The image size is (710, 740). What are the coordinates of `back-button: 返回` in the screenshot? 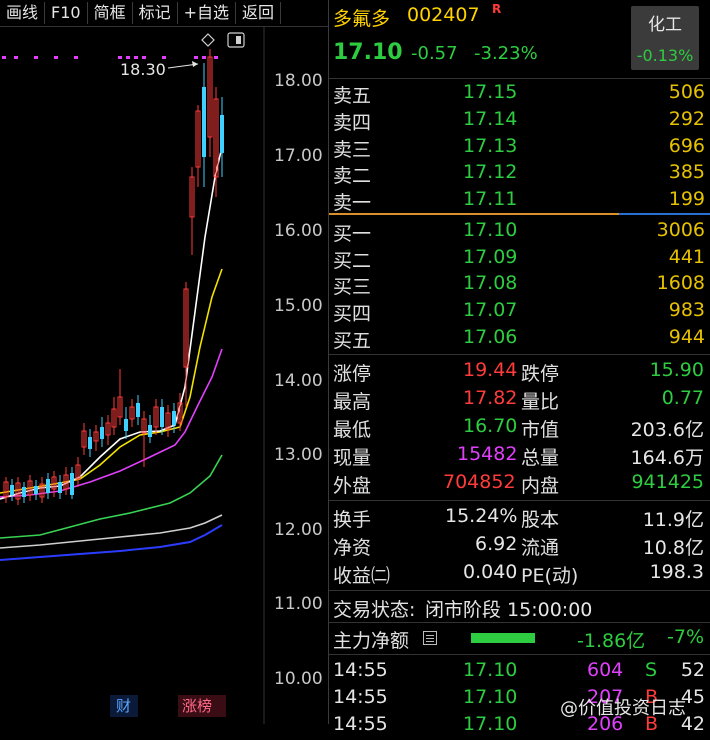 It's located at (259, 13).